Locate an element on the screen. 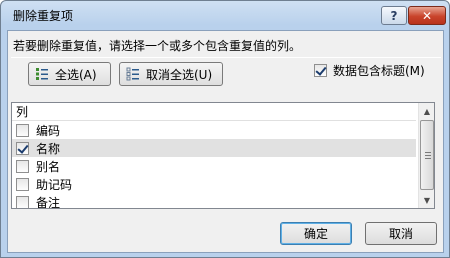  cancel-label: 取消 is located at coordinates (400, 234).